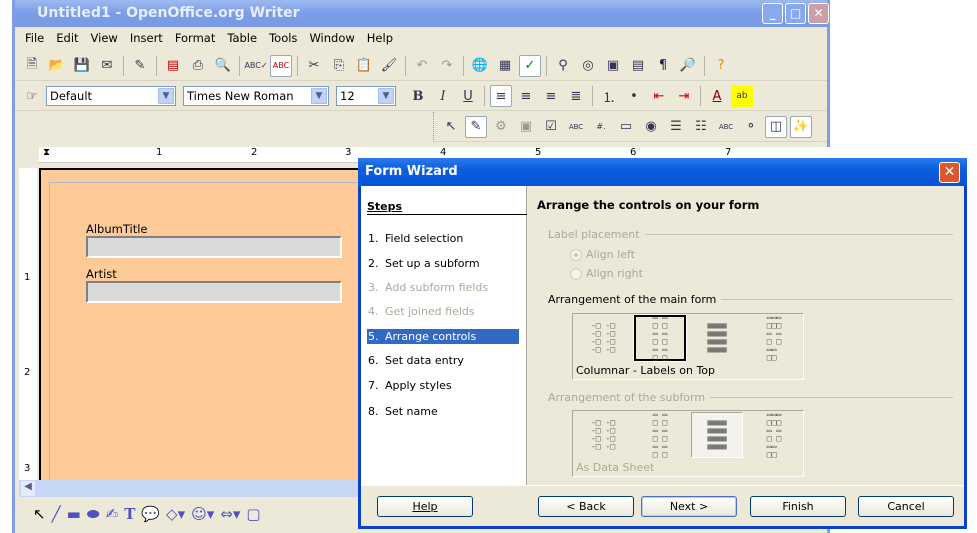  Describe the element at coordinates (663, 66) in the screenshot. I see `nonprinting-chars-icon: ¶` at that location.